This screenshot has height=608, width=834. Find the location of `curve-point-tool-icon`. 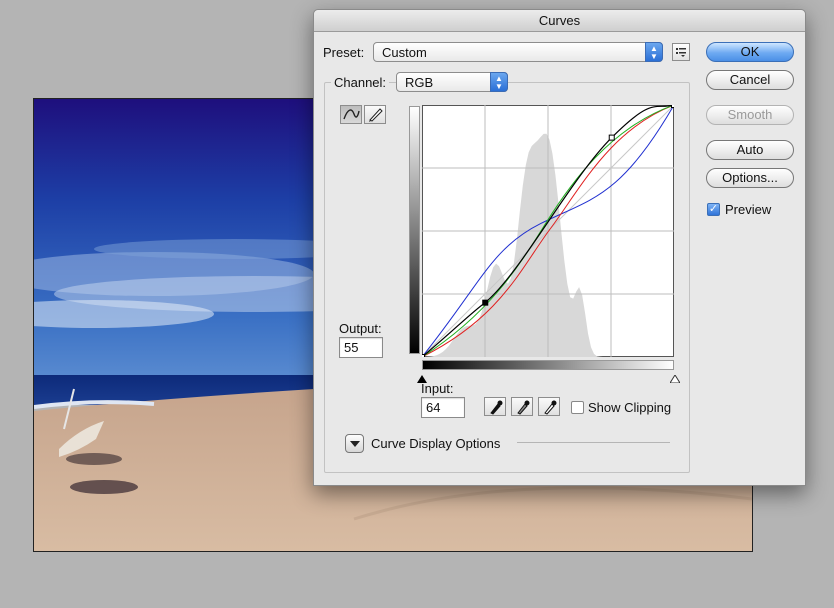

curve-point-tool-icon is located at coordinates (351, 114).